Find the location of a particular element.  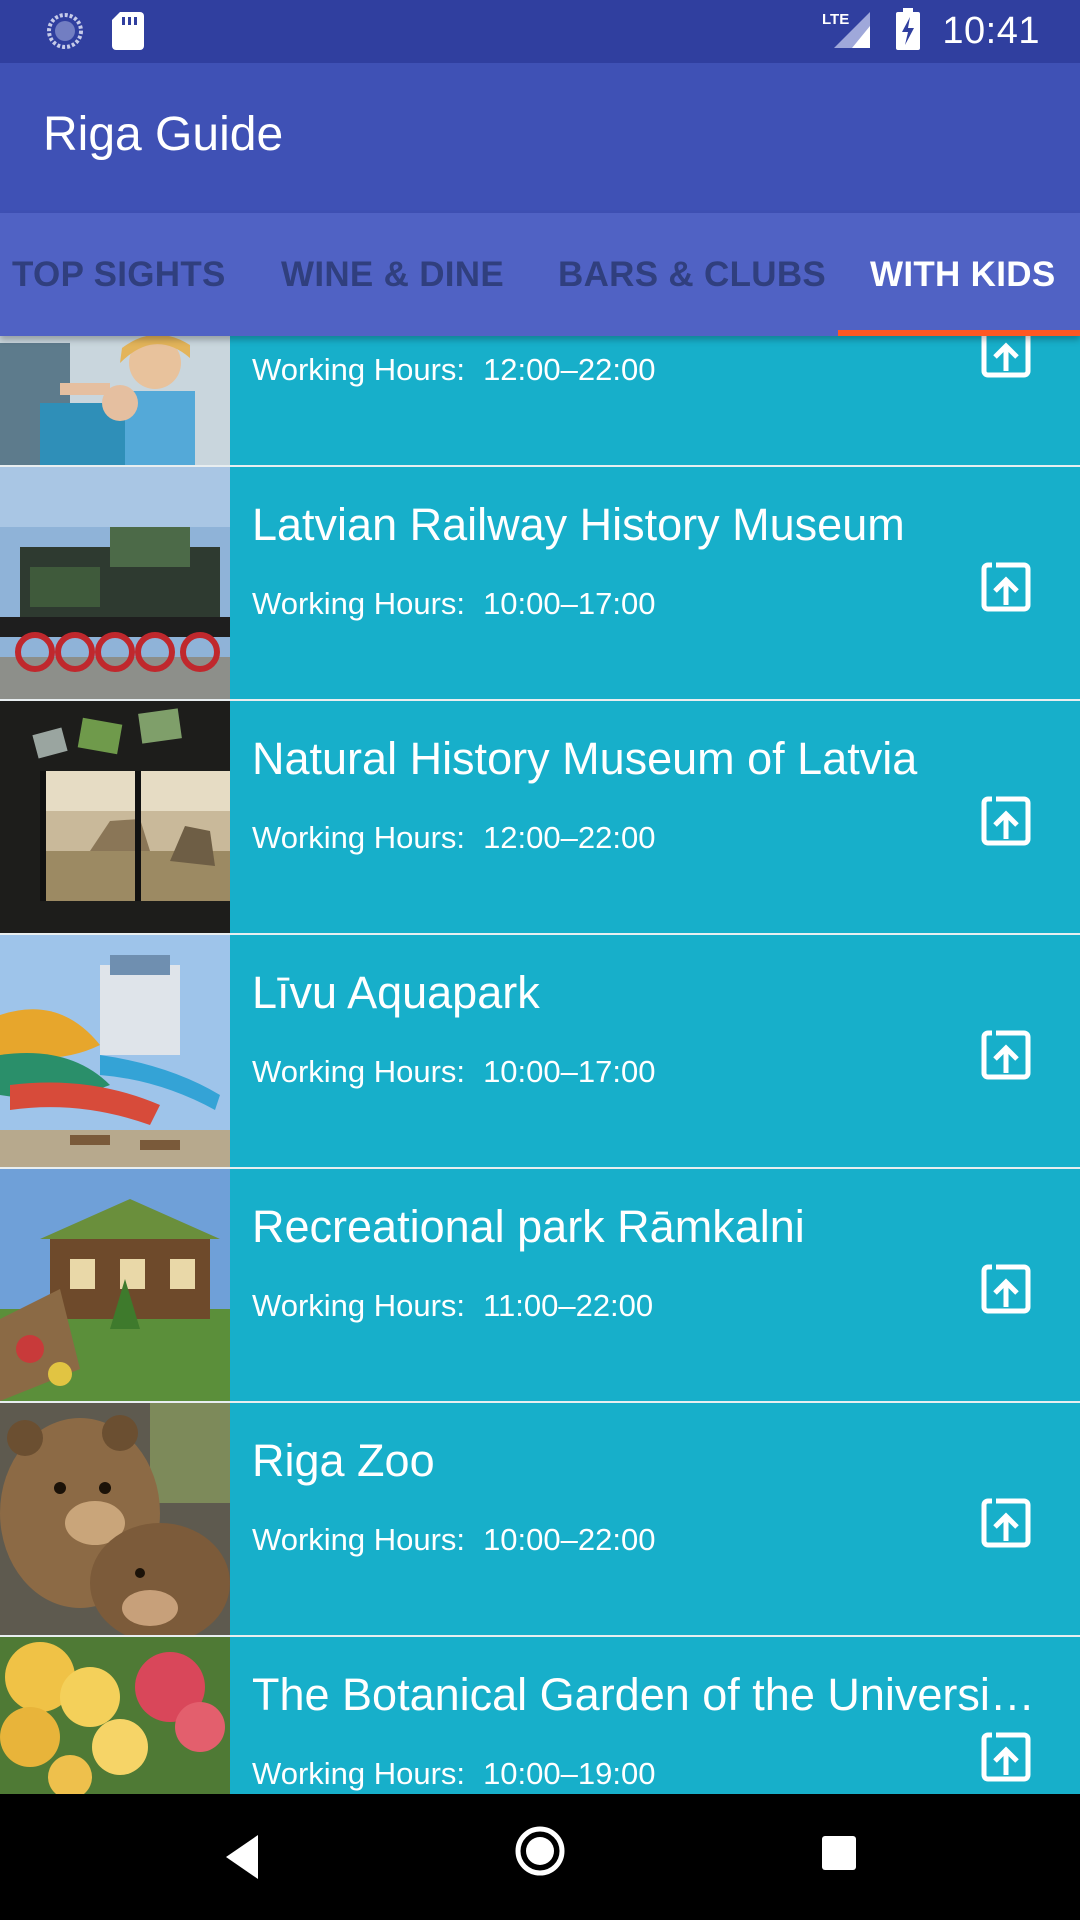

hours-value: 11:00–22:00 is located at coordinates (568, 1305).